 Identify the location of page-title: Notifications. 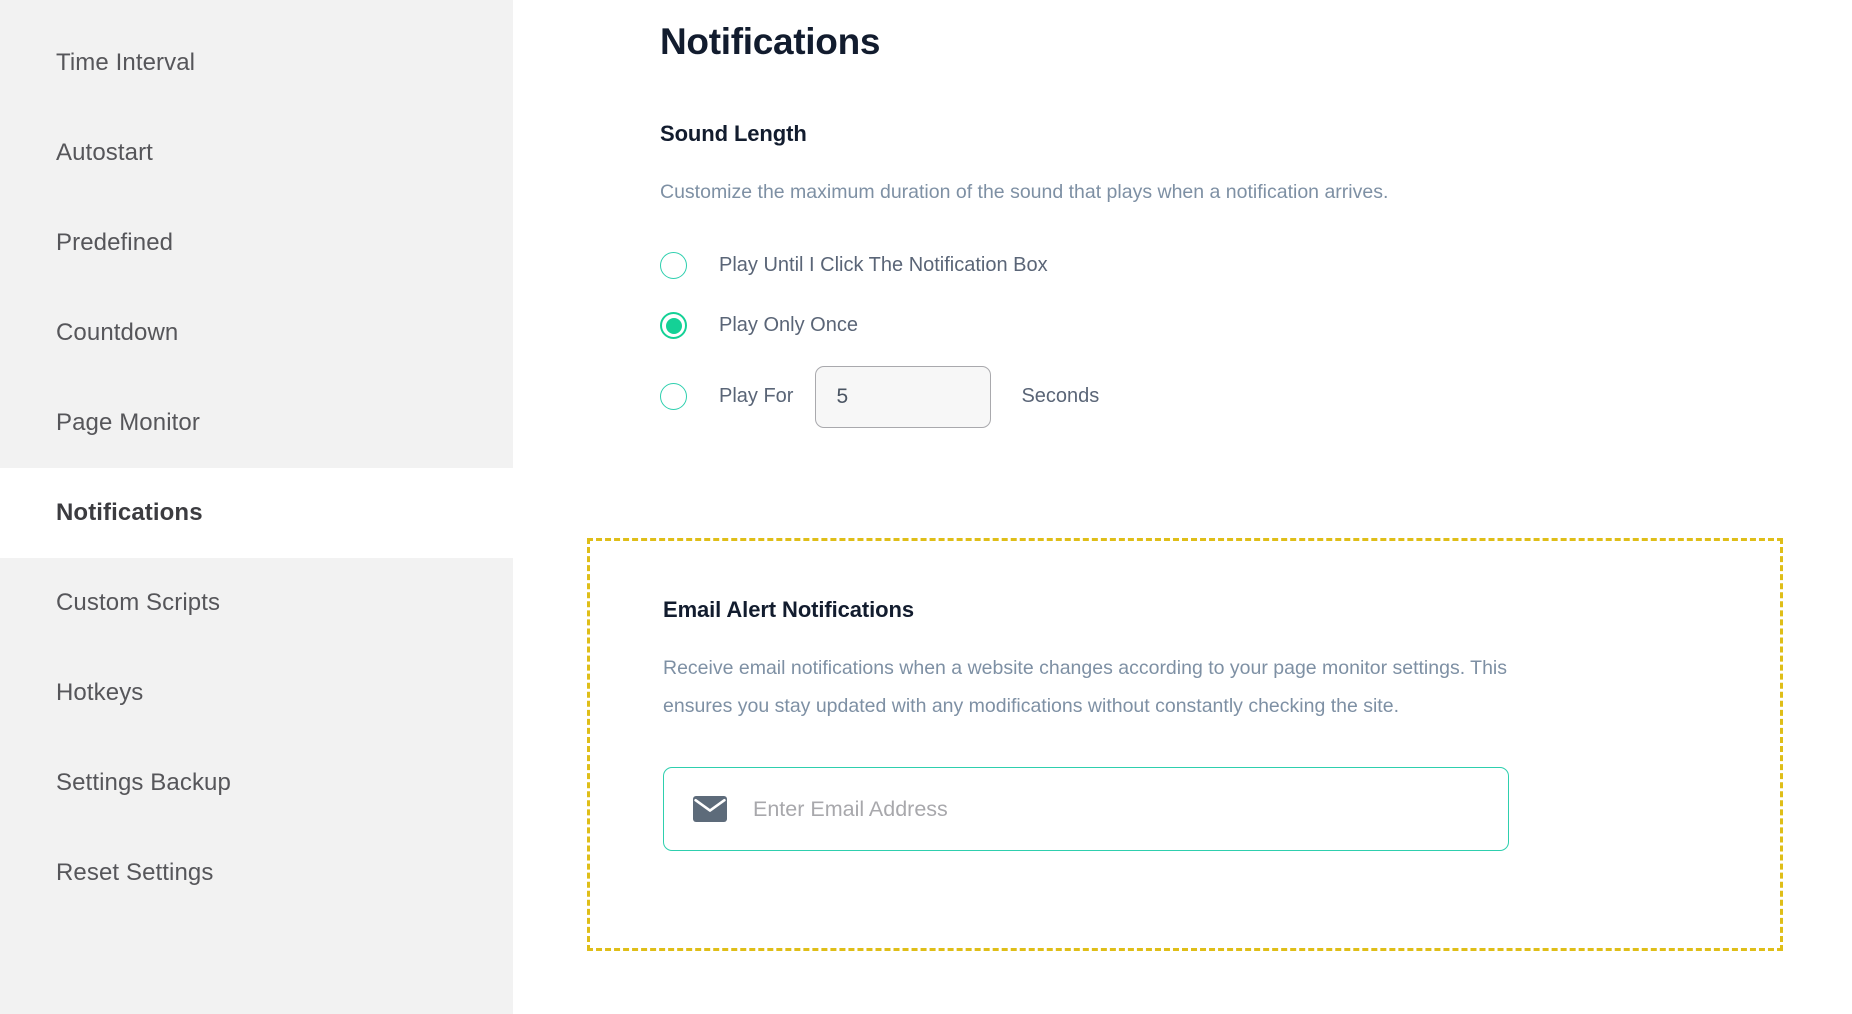
(770, 41).